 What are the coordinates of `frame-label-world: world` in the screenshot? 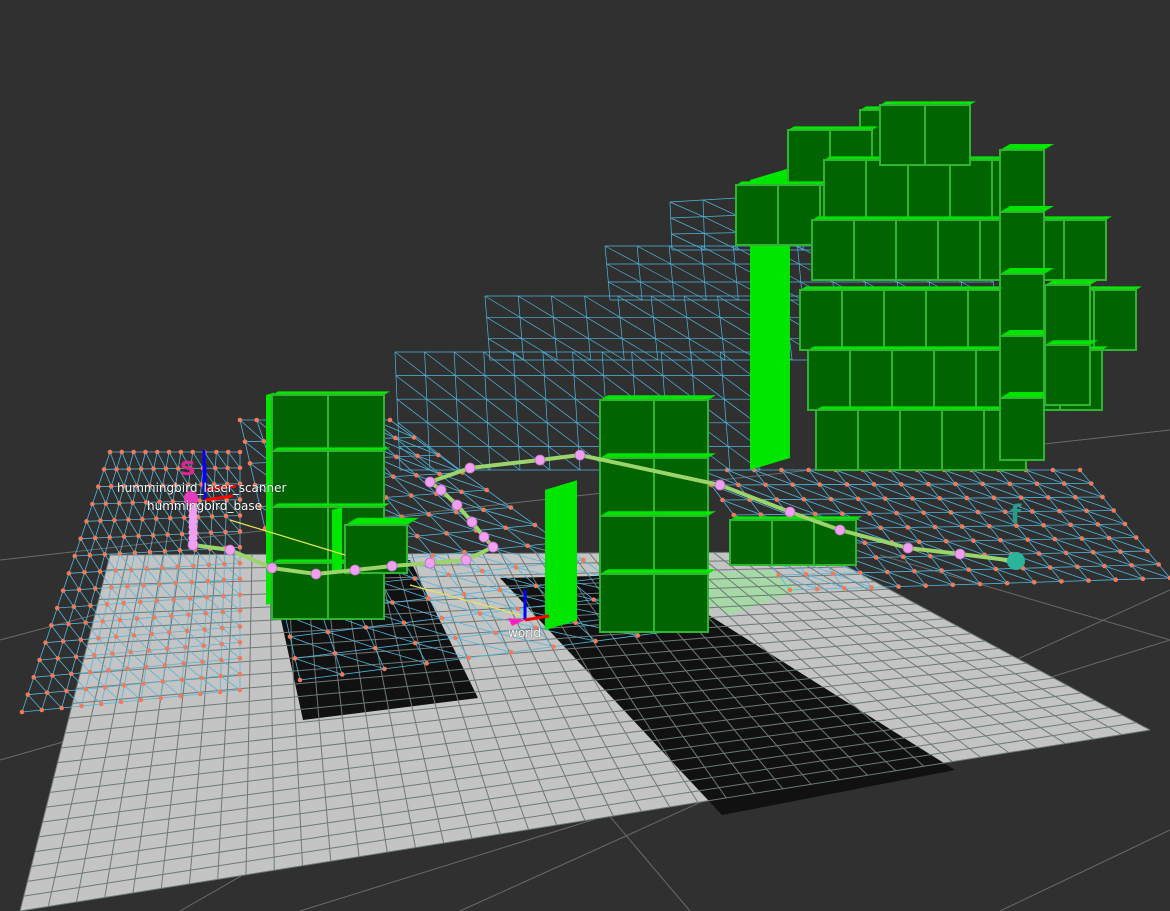 It's located at (525, 633).